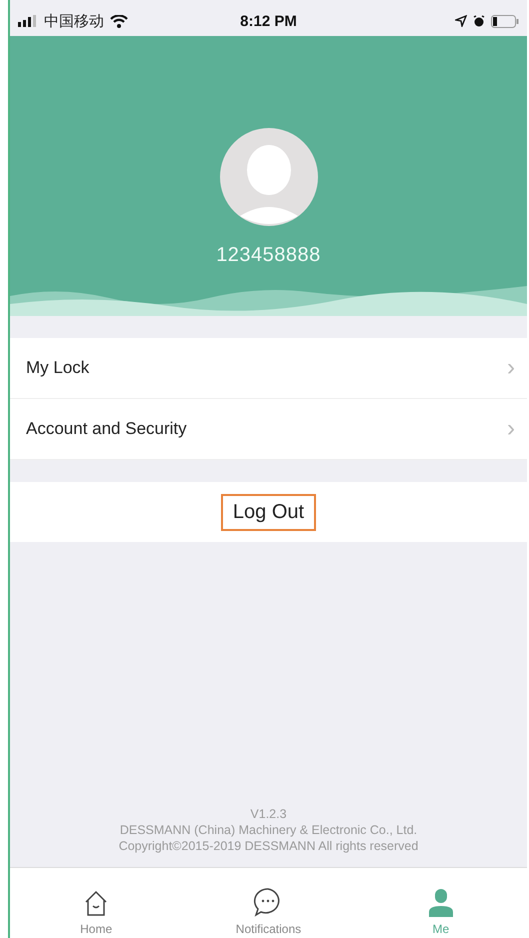  Describe the element at coordinates (74, 21) in the screenshot. I see `carrier-name: 中国移动` at that location.